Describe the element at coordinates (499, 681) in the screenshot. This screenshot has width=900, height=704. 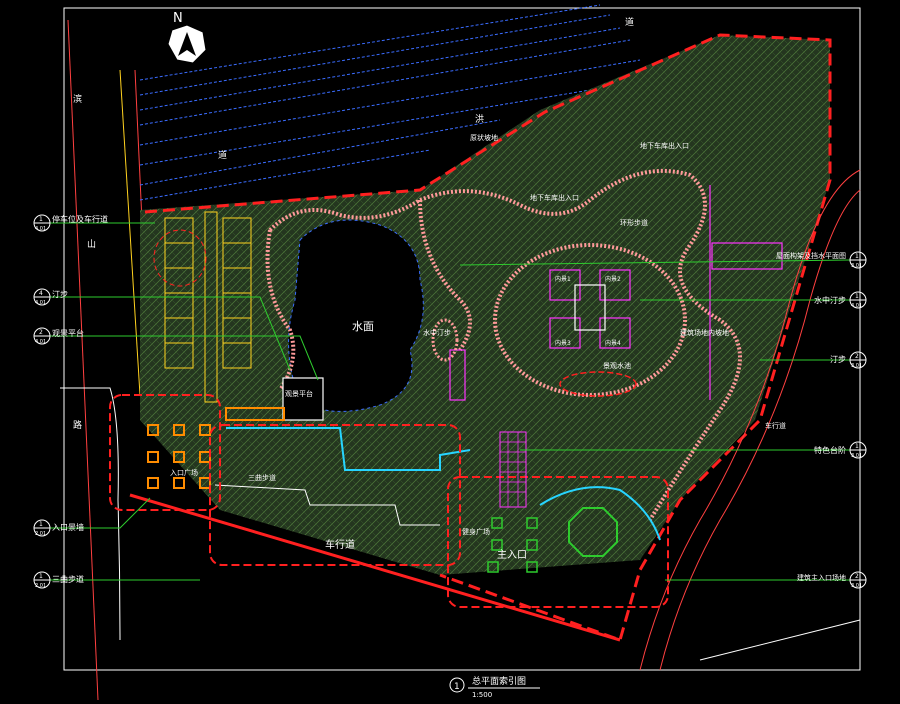
I see `title-name: 总平面索引图` at that location.